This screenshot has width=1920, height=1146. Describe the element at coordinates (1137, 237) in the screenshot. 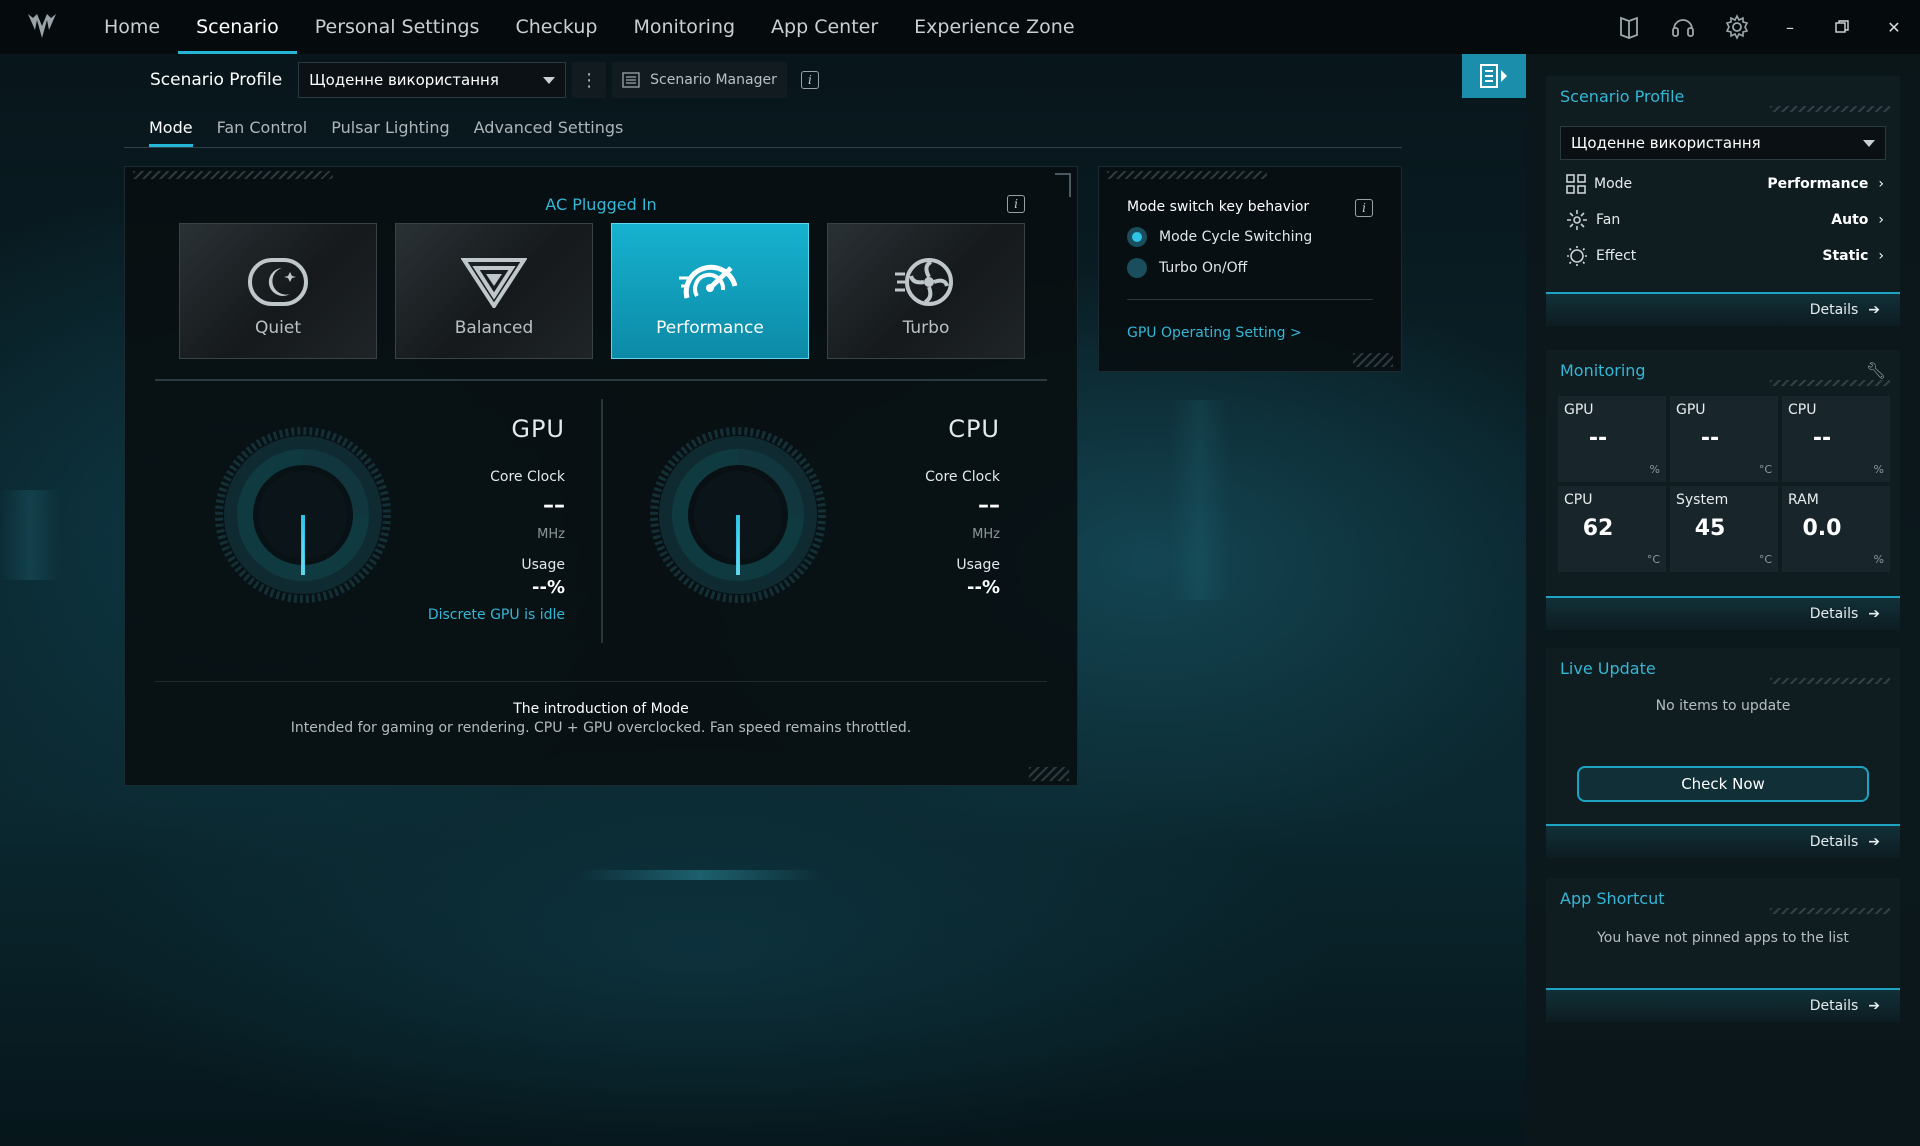

I see `radio-checked-icon` at that location.